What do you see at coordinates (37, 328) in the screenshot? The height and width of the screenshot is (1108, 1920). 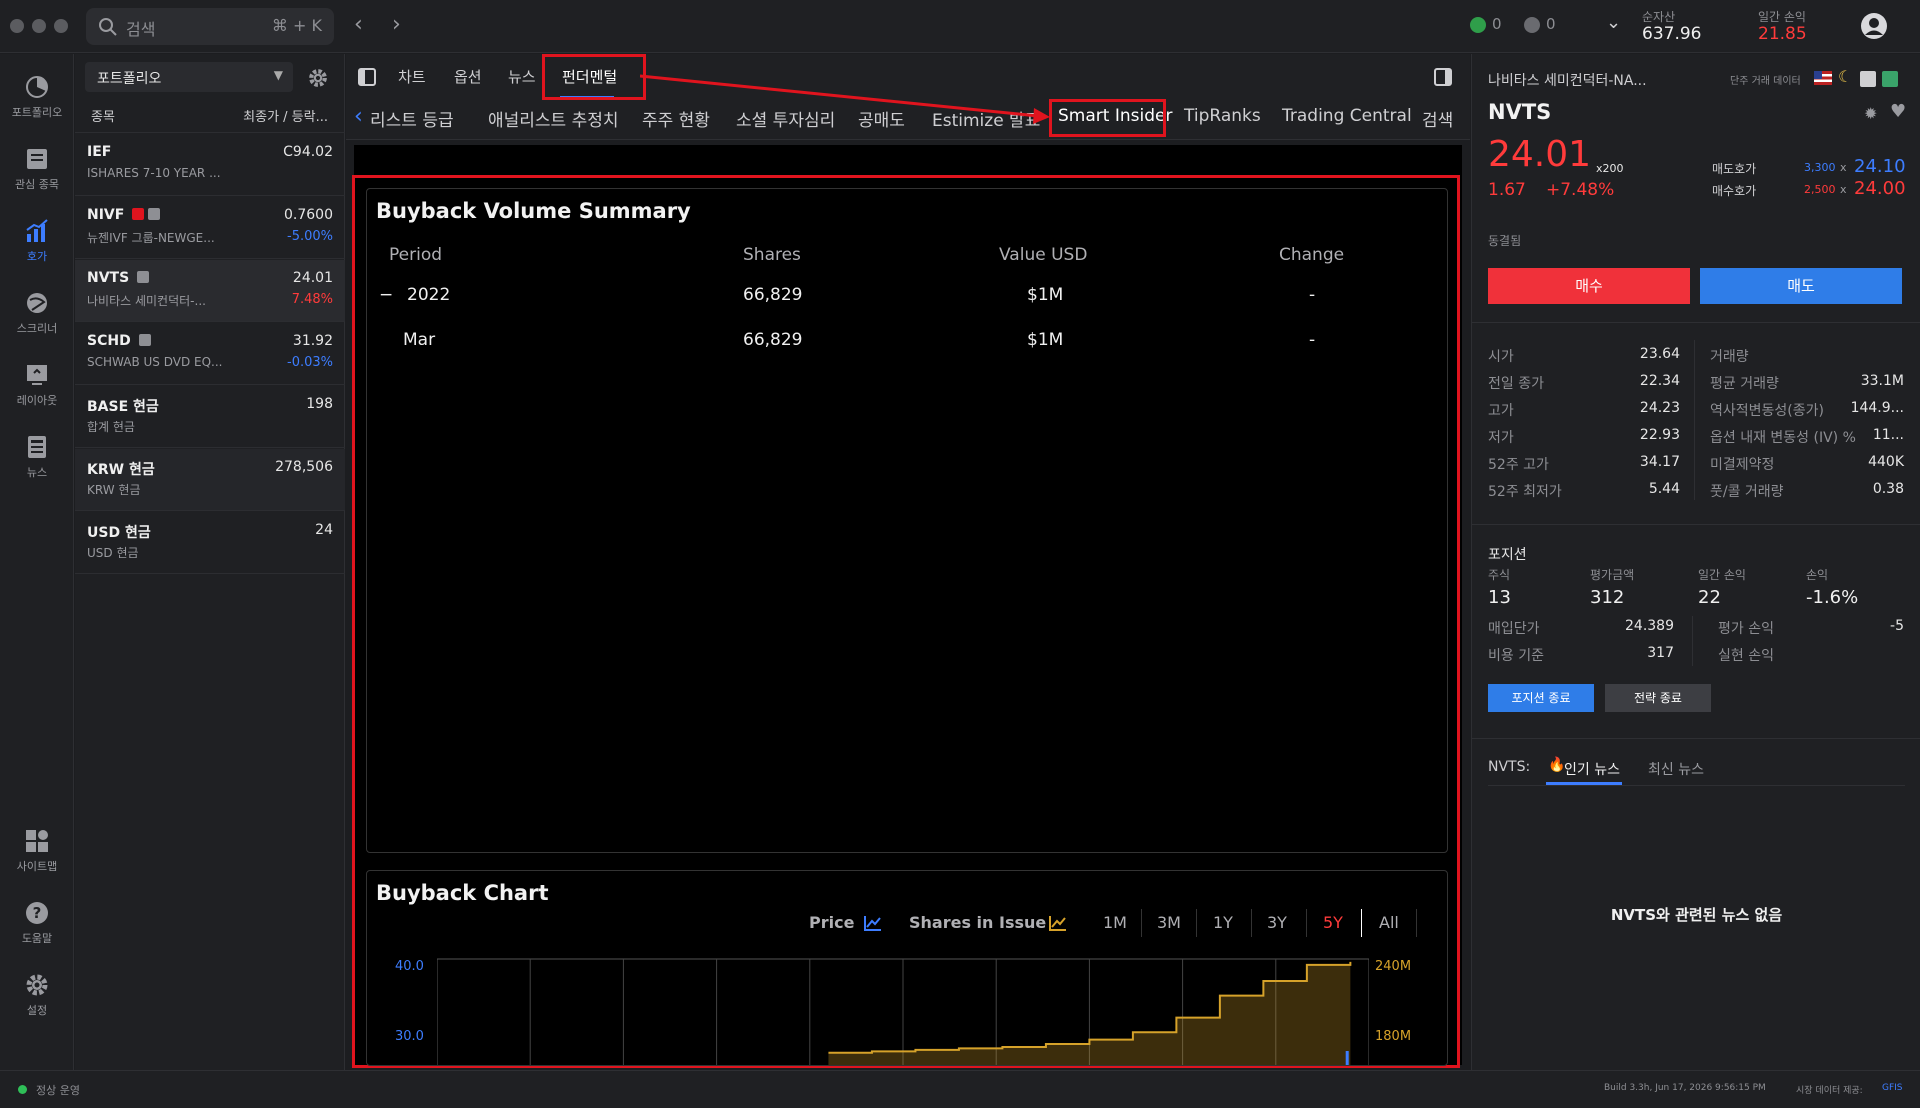 I see `rail-label: 스크리너` at bounding box center [37, 328].